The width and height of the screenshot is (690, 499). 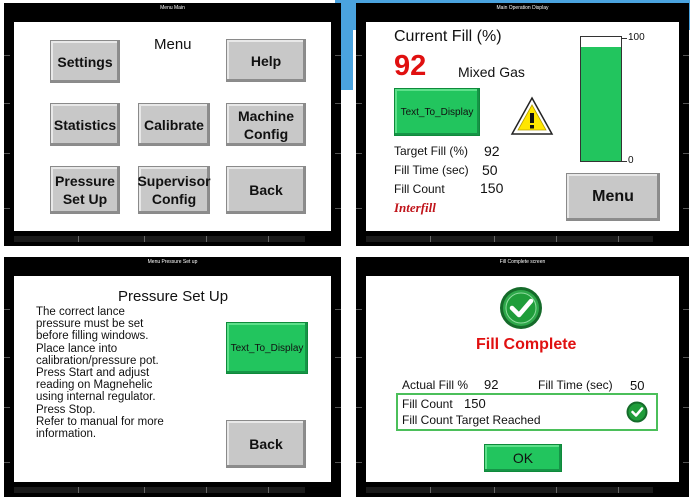 I want to click on warning-icon, so click(x=532, y=116).